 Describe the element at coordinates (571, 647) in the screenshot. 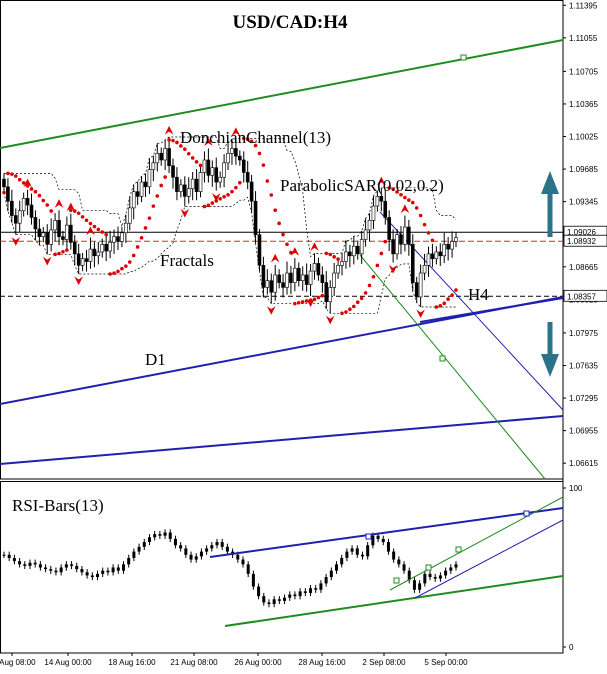

I see `rsi-y-tick-label: 0` at that location.